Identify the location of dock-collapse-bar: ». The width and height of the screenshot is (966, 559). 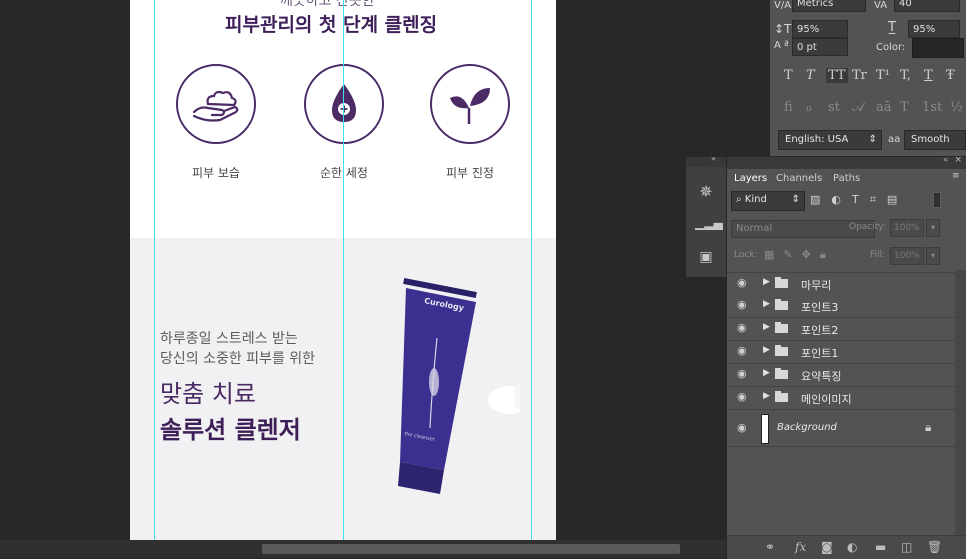
(706, 160).